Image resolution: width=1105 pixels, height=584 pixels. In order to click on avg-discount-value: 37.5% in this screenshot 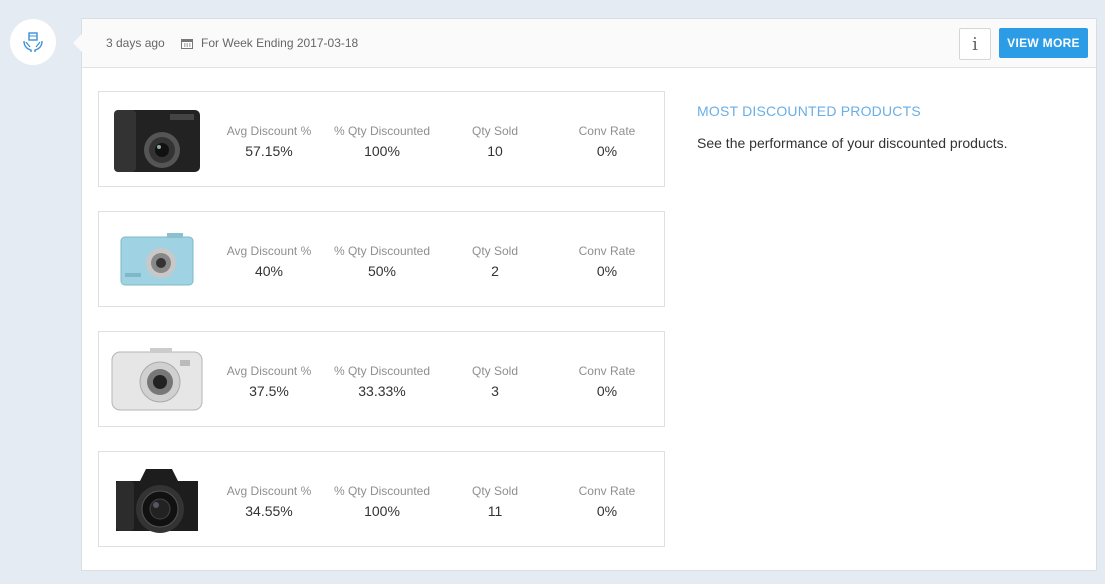, I will do `click(269, 391)`.